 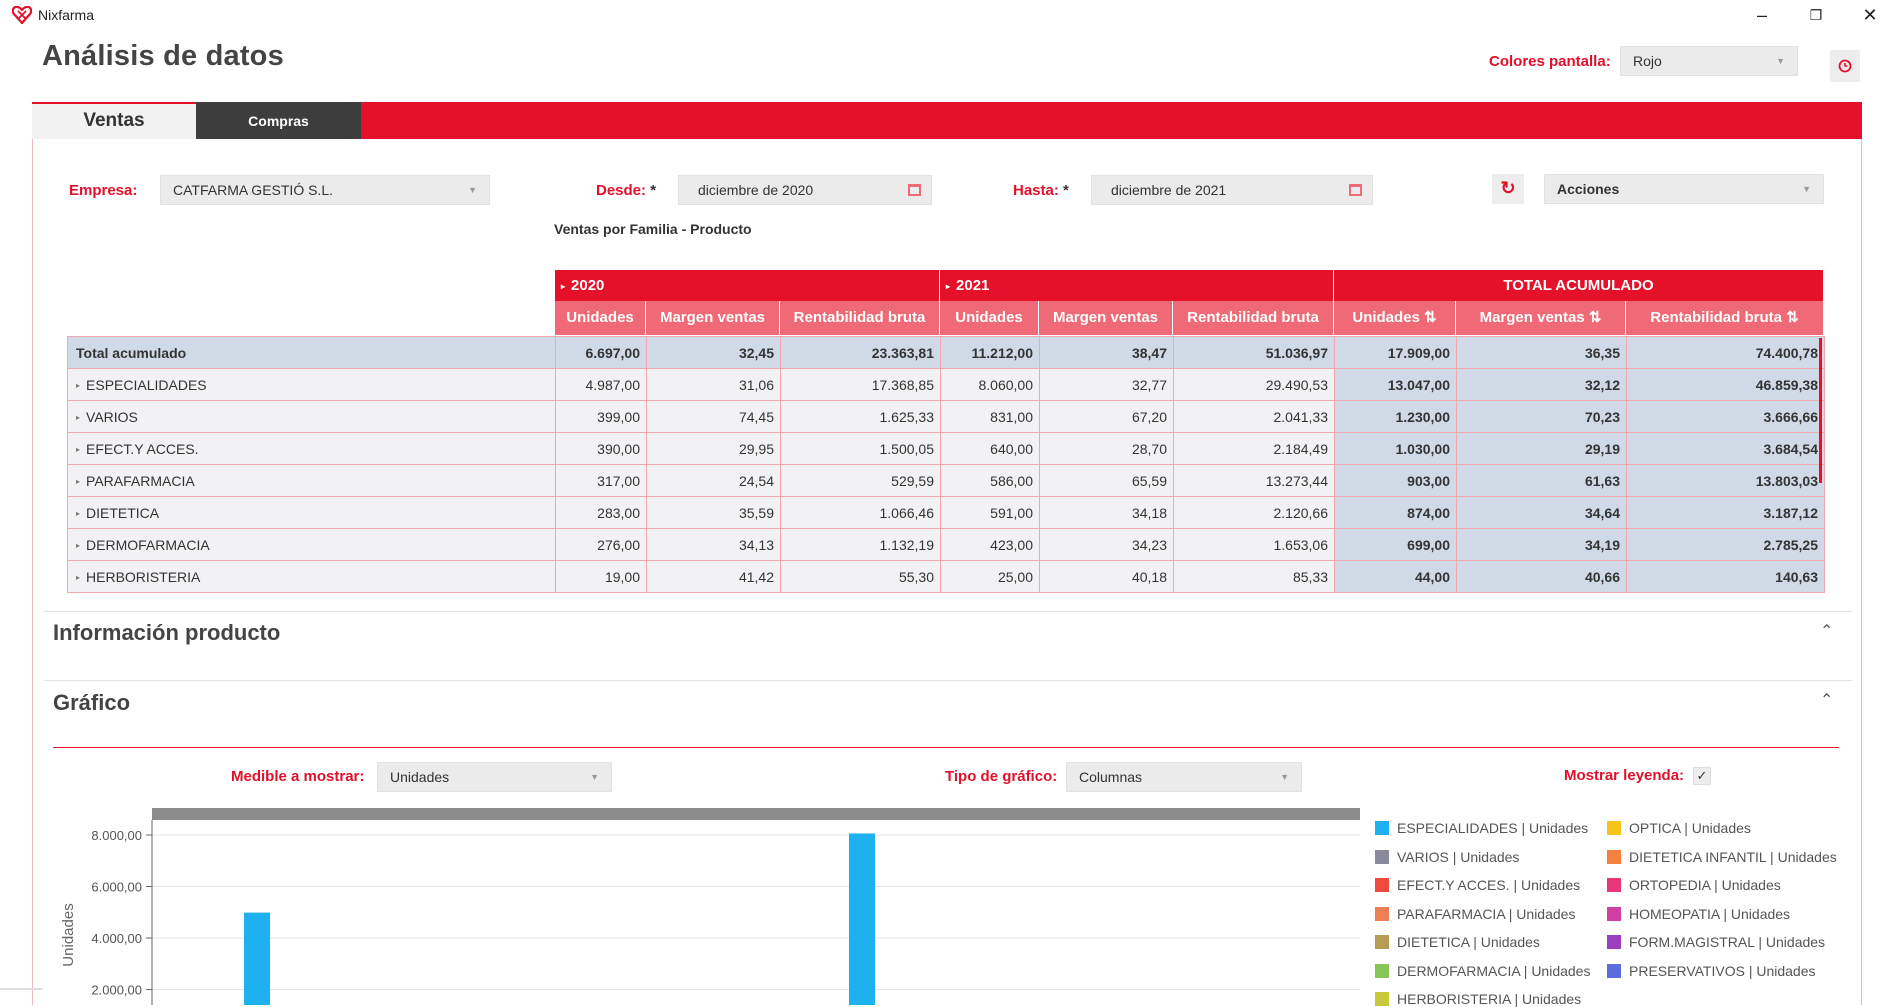 I want to click on table-cell: 40,18, so click(x=1106, y=576).